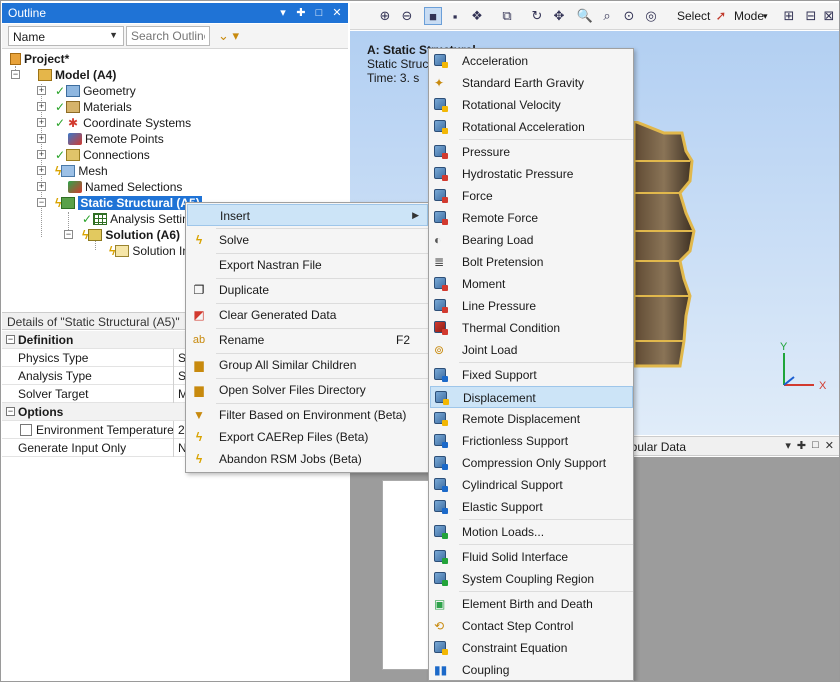 The height and width of the screenshot is (682, 840). I want to click on submenu-item-joint-load: ⊚ Joint Load, so click(531, 350).